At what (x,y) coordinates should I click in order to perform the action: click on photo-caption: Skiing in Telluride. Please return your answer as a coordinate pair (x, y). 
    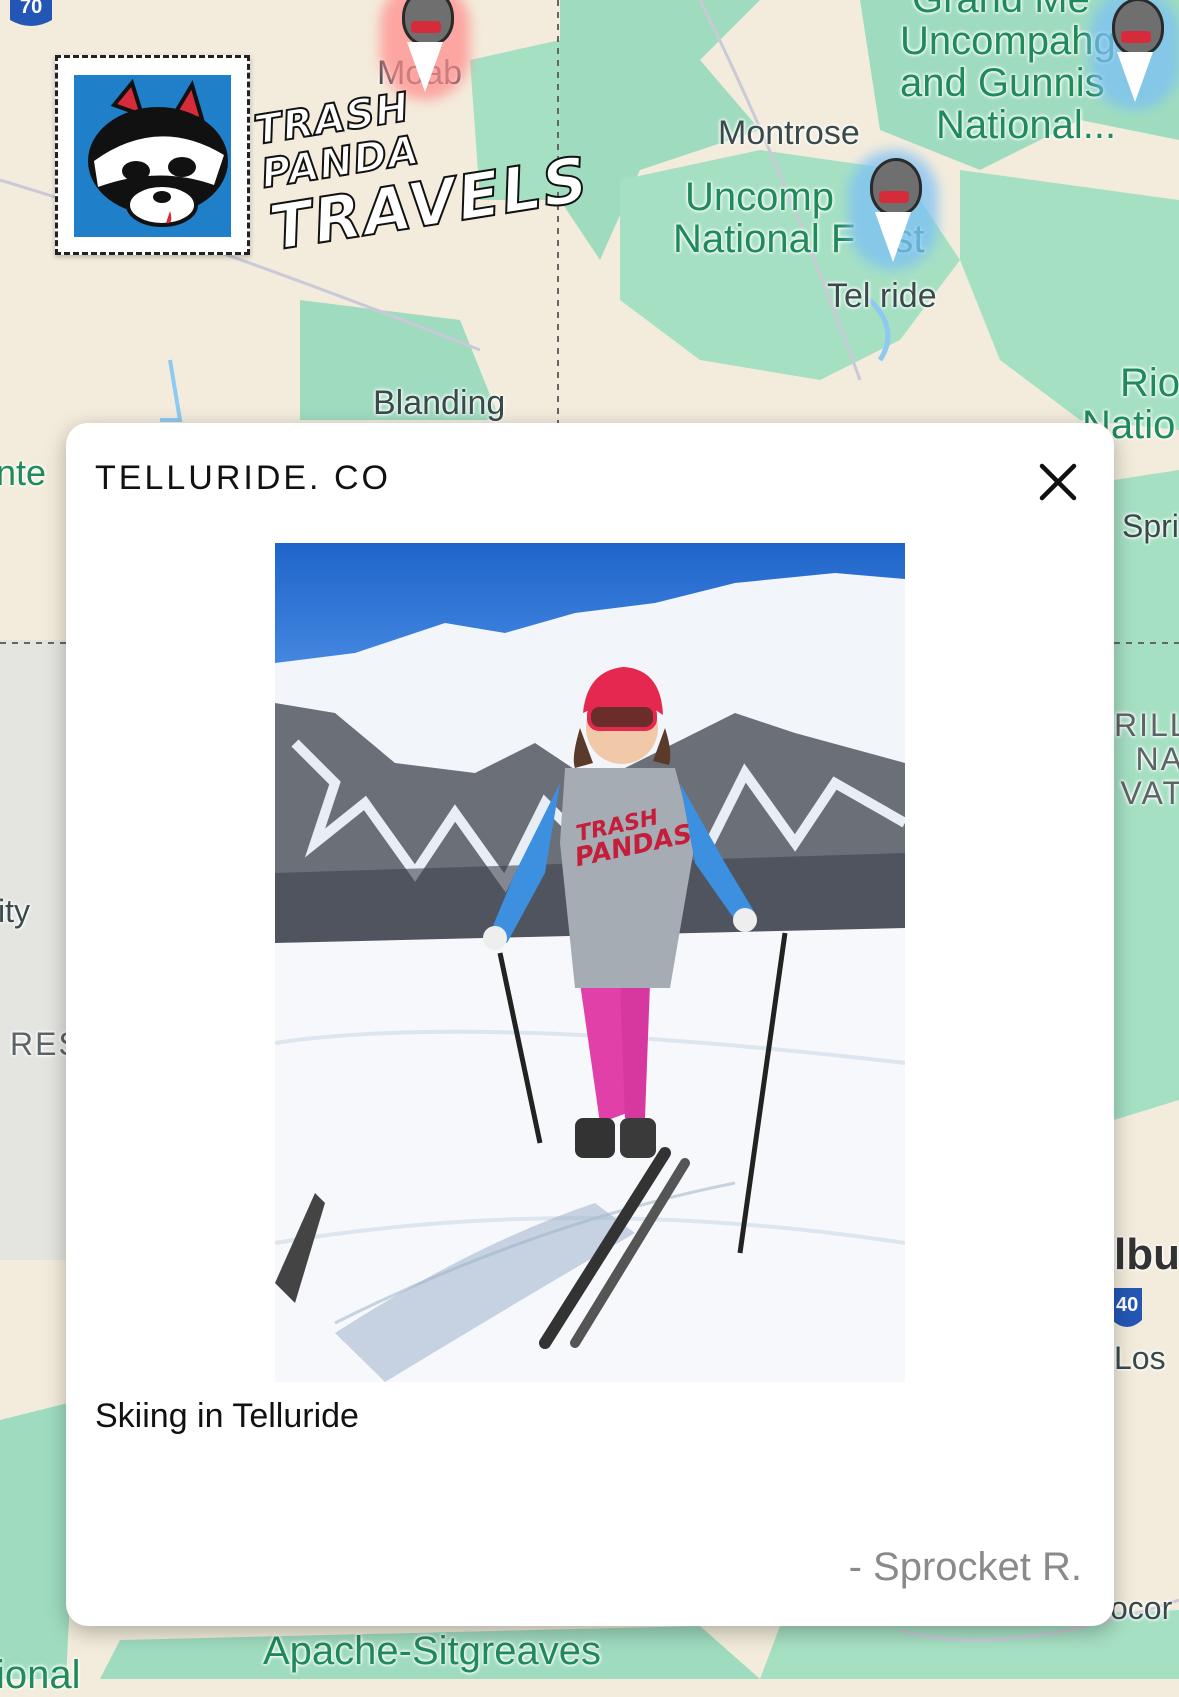
    Looking at the image, I should click on (227, 1416).